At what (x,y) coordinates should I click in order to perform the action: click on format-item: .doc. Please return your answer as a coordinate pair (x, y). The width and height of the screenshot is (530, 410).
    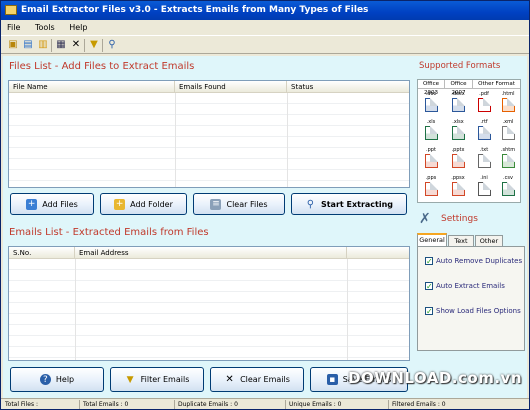
    Looking at the image, I should click on (431, 103).